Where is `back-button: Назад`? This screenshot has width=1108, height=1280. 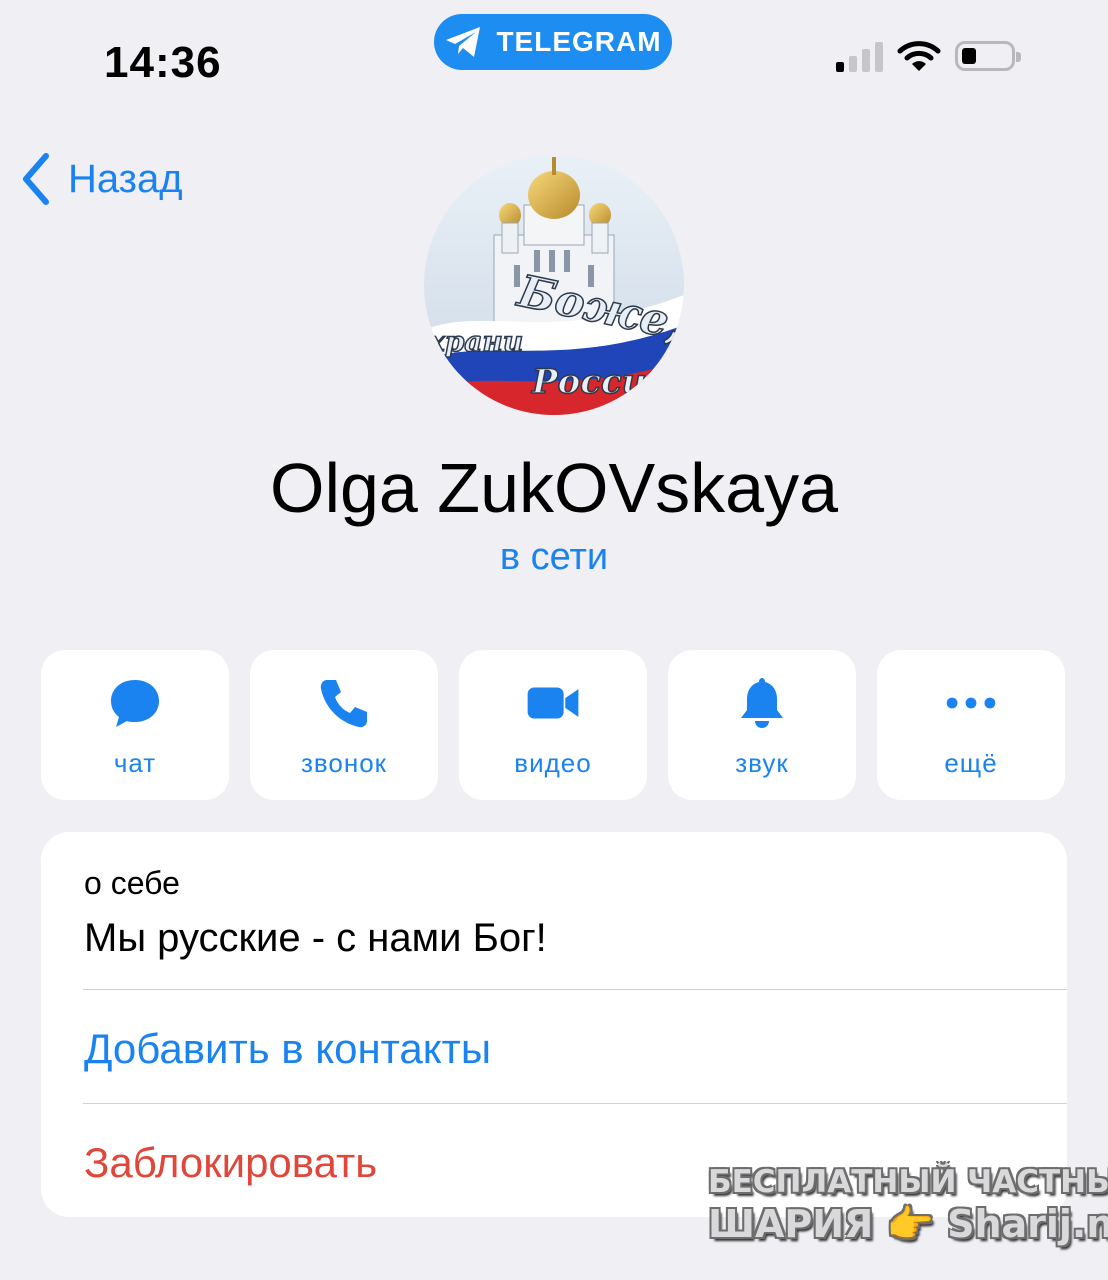 back-button: Назад is located at coordinates (100, 179).